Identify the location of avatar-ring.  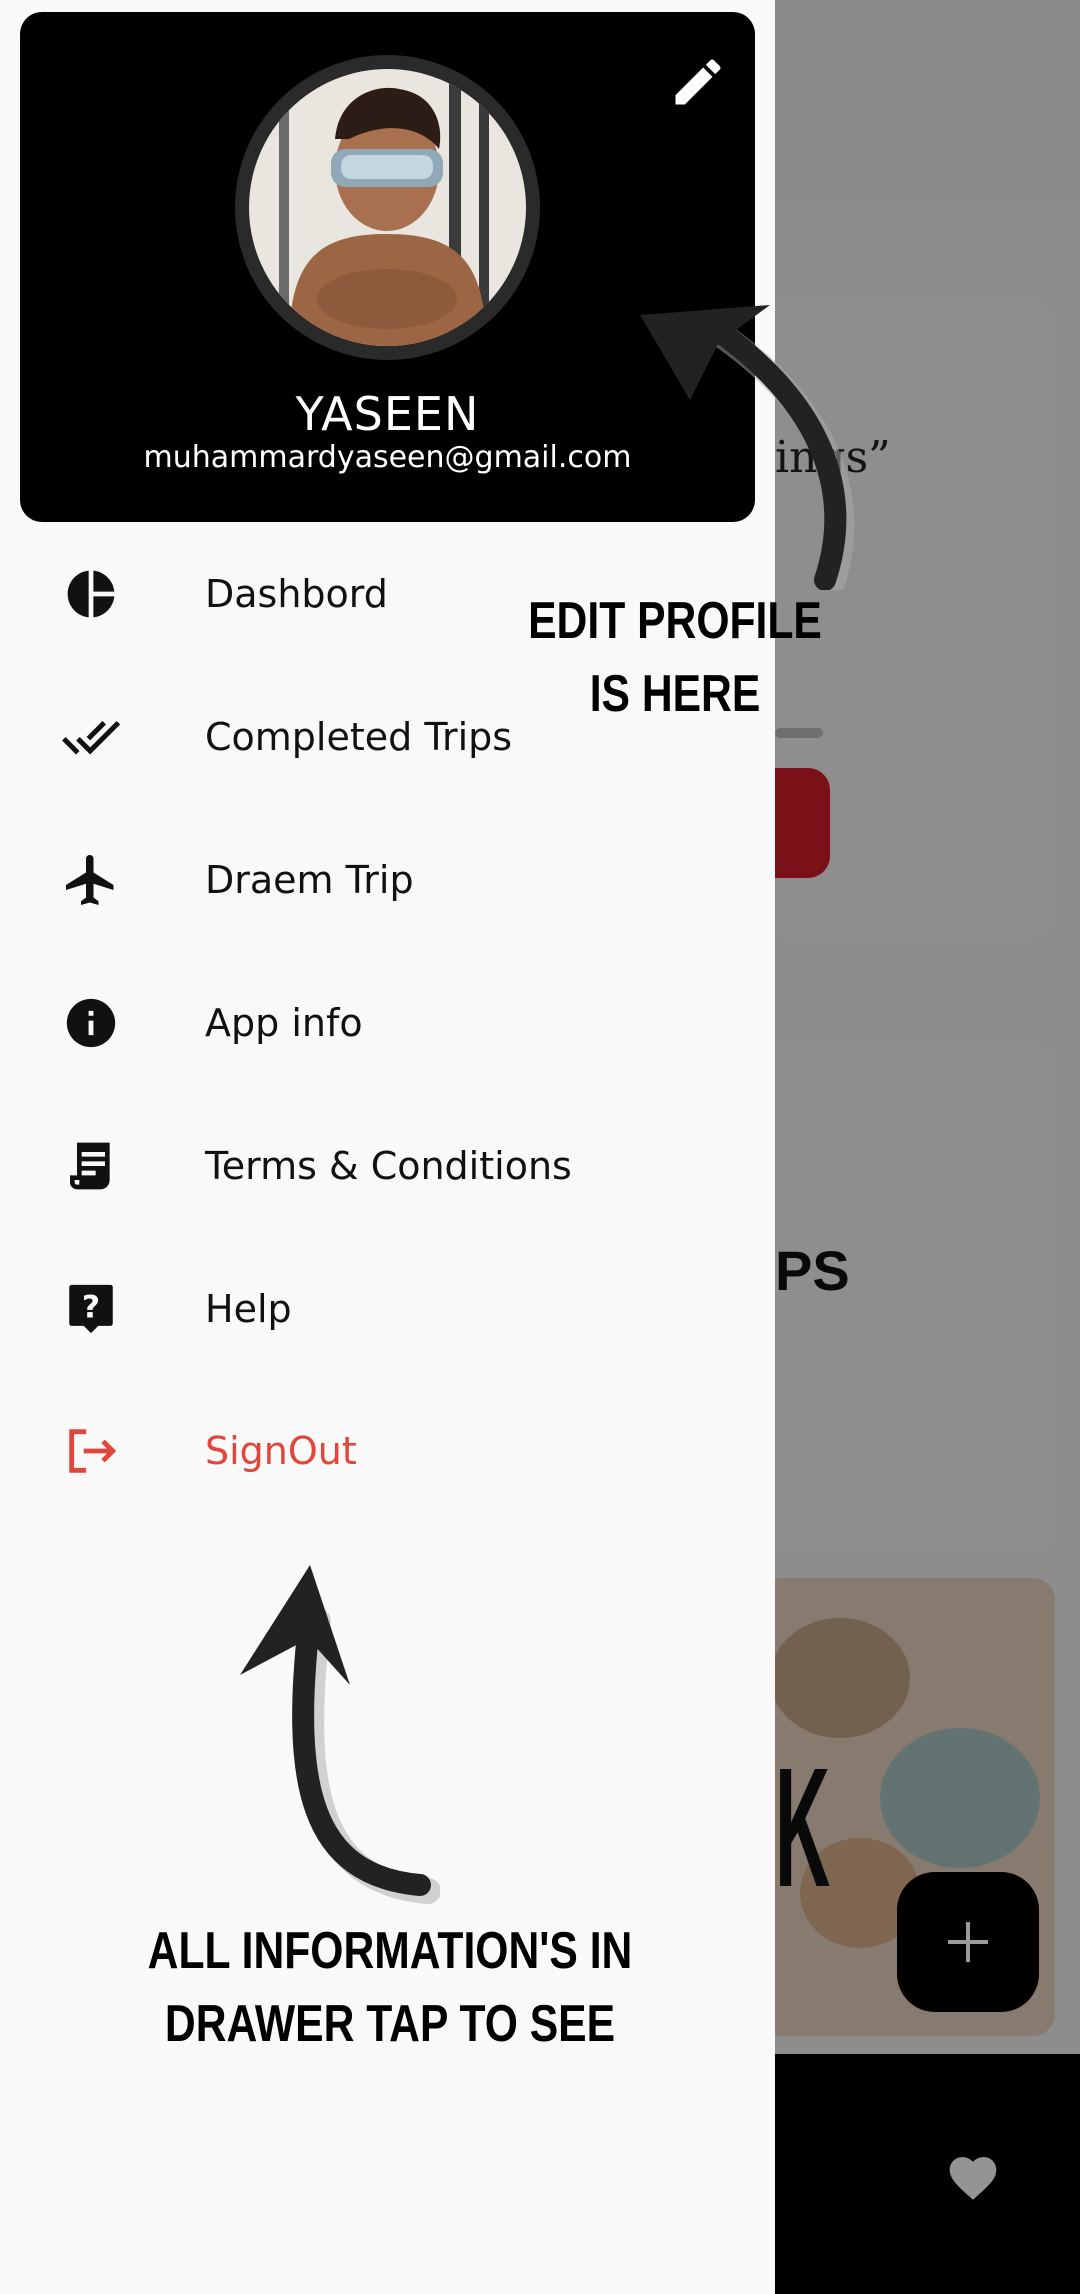
(387, 207).